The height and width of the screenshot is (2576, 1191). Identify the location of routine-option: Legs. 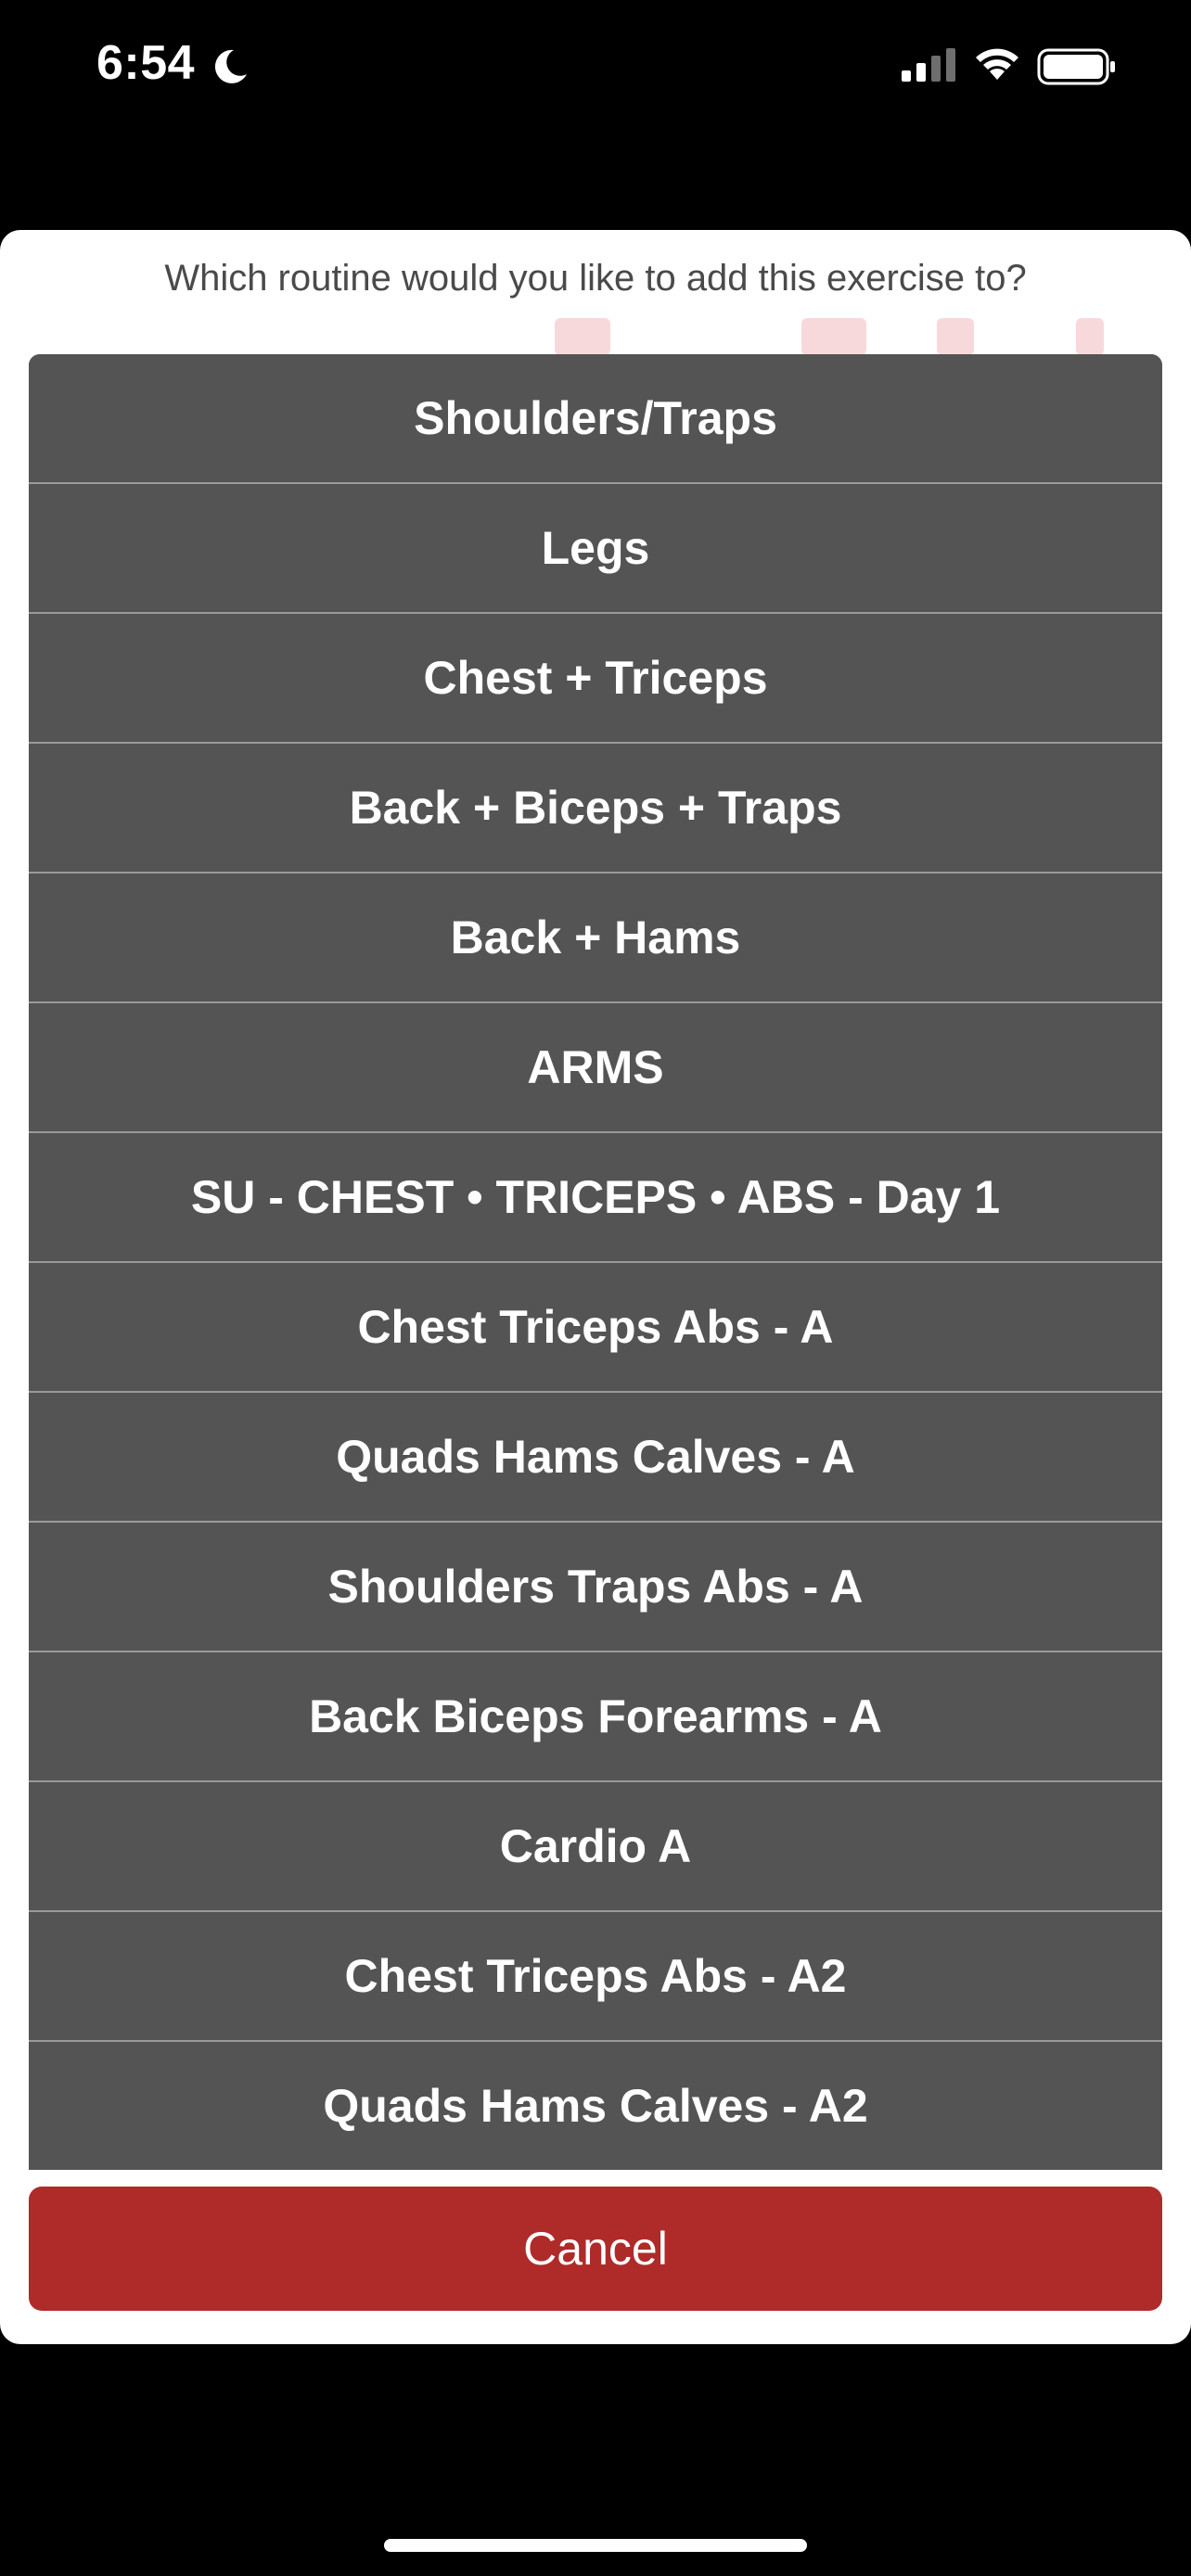
(595, 549).